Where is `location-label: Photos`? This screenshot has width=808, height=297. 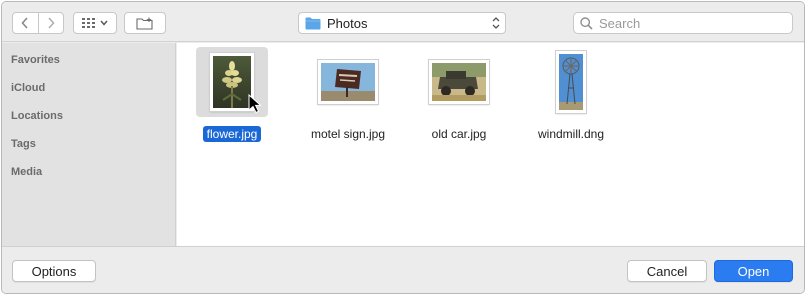 location-label: Photos is located at coordinates (347, 23).